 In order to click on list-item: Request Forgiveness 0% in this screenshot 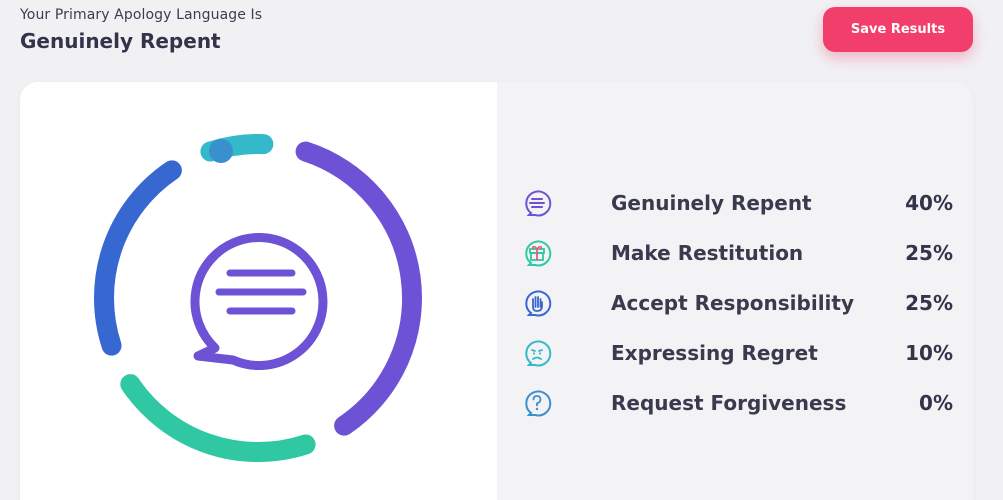, I will do `click(737, 403)`.